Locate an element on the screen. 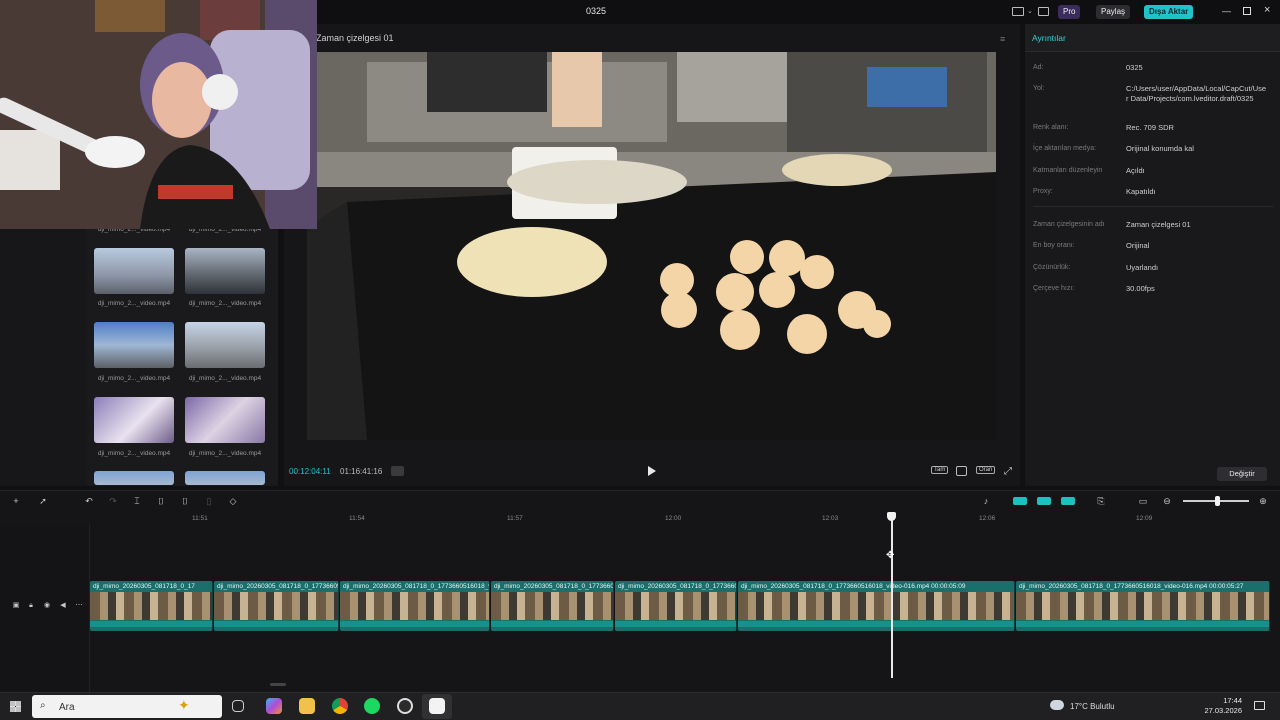 Image resolution: width=1280 pixels, height=720 pixels. track-cover-icon: ▣ is located at coordinates (16, 606).